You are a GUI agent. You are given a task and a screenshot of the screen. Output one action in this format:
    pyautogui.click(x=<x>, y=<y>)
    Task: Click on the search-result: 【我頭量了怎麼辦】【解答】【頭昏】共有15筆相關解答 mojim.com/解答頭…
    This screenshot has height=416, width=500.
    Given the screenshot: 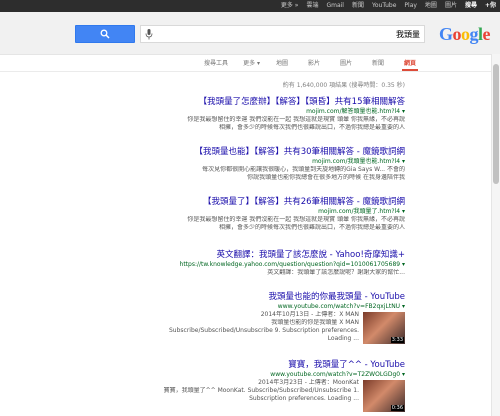 What is the action you would take?
    pyautogui.click(x=255, y=114)
    